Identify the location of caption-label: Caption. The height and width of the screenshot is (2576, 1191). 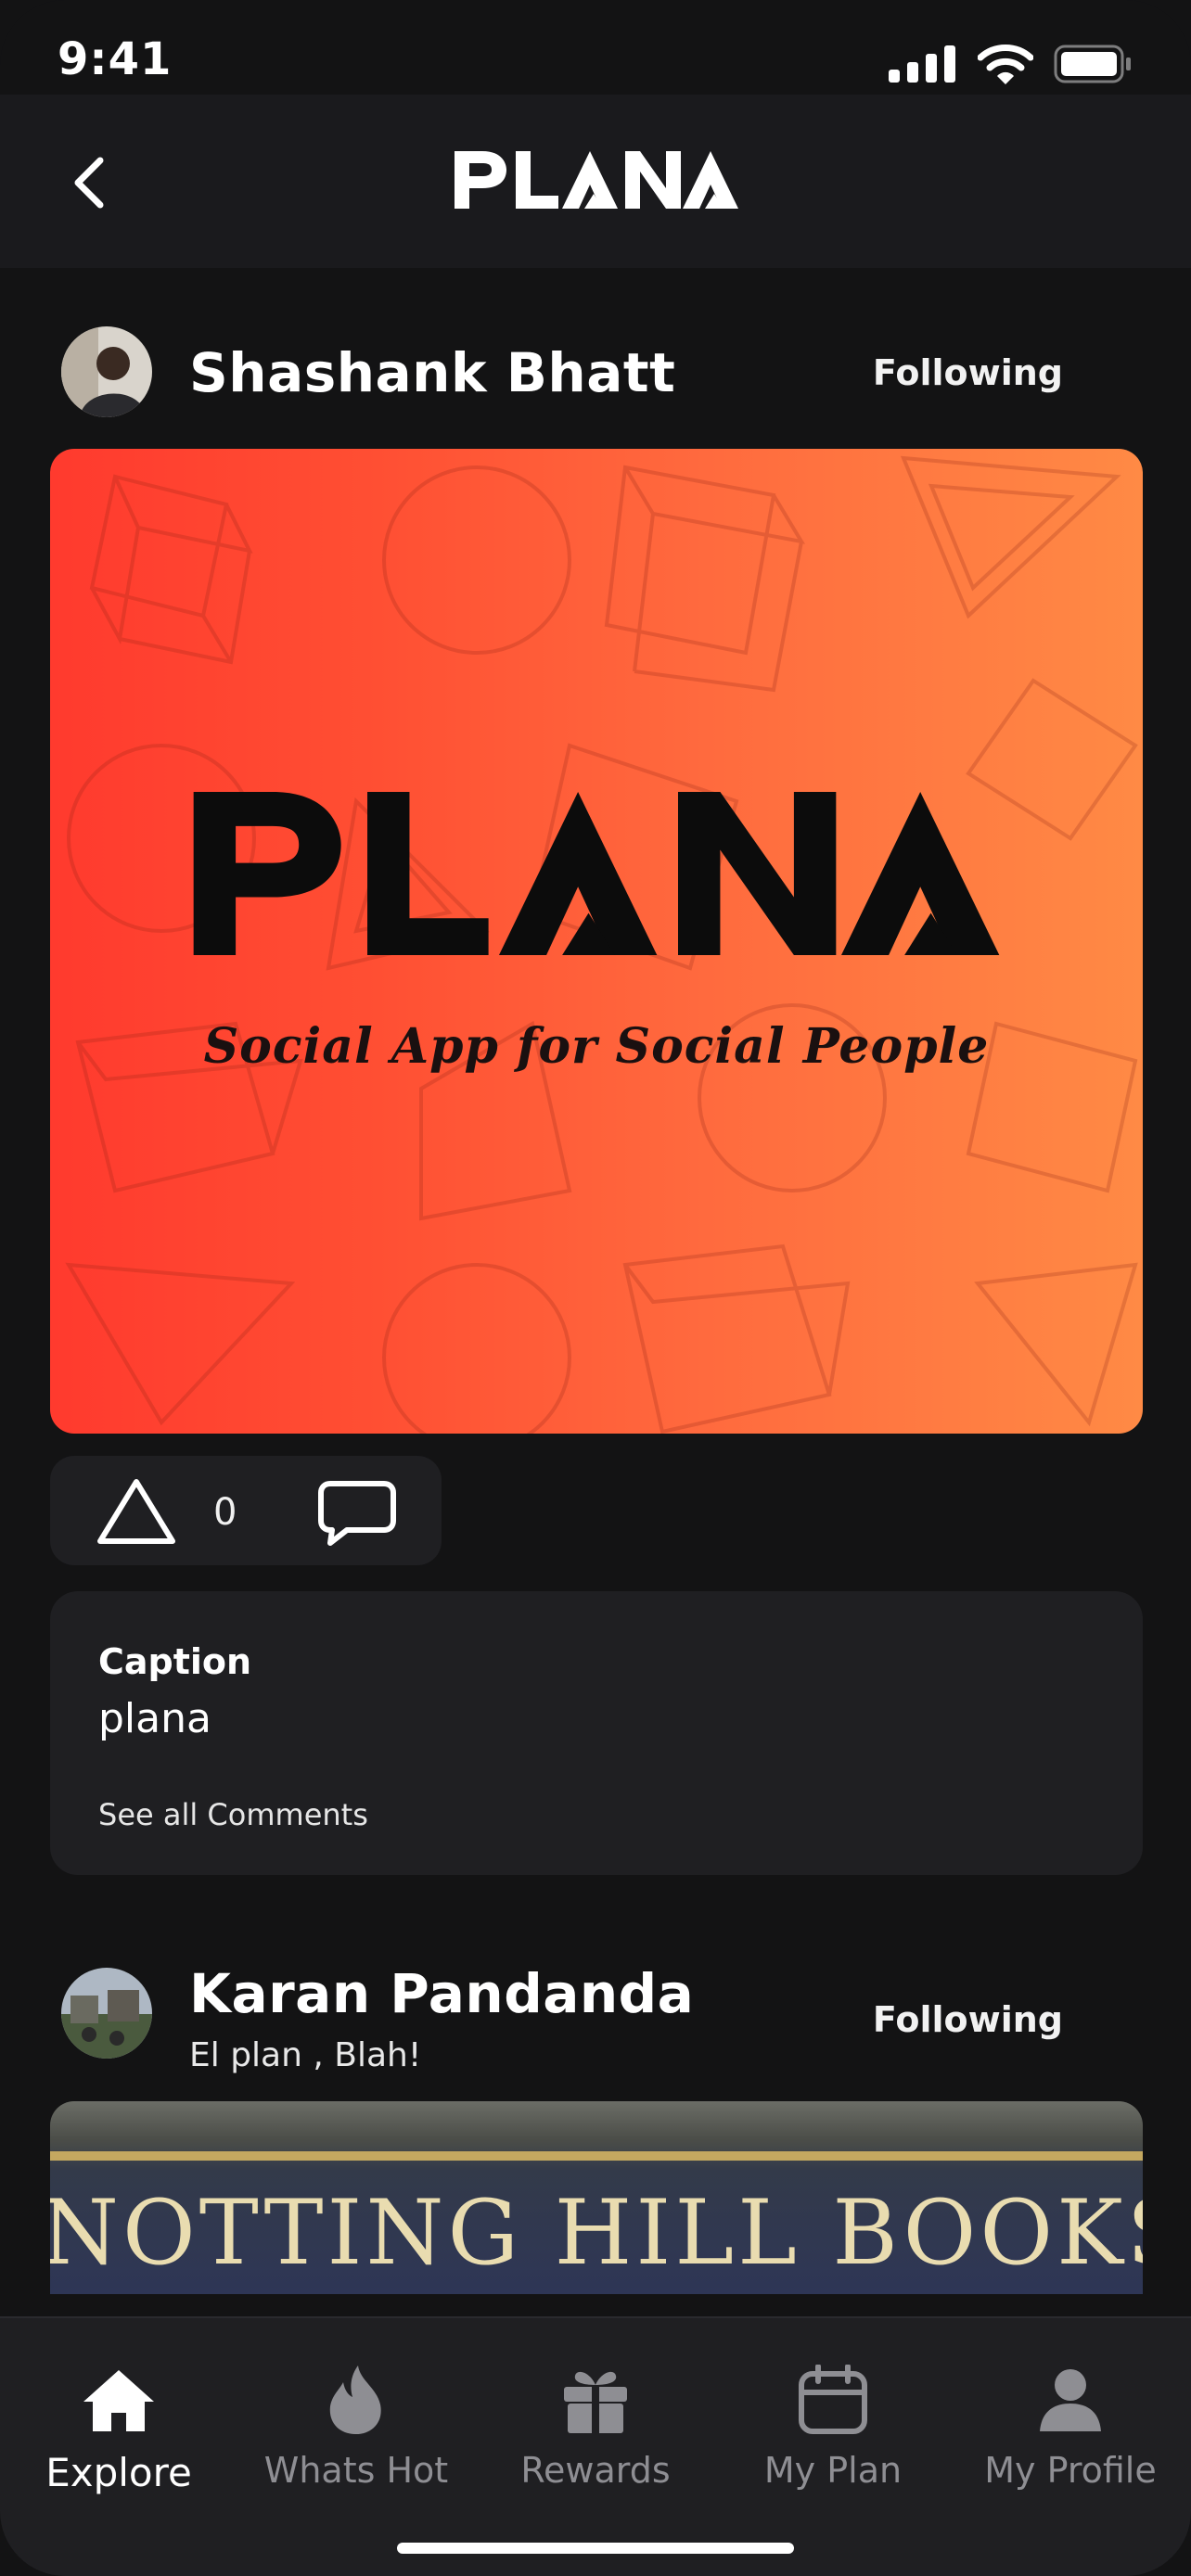
(175, 1661).